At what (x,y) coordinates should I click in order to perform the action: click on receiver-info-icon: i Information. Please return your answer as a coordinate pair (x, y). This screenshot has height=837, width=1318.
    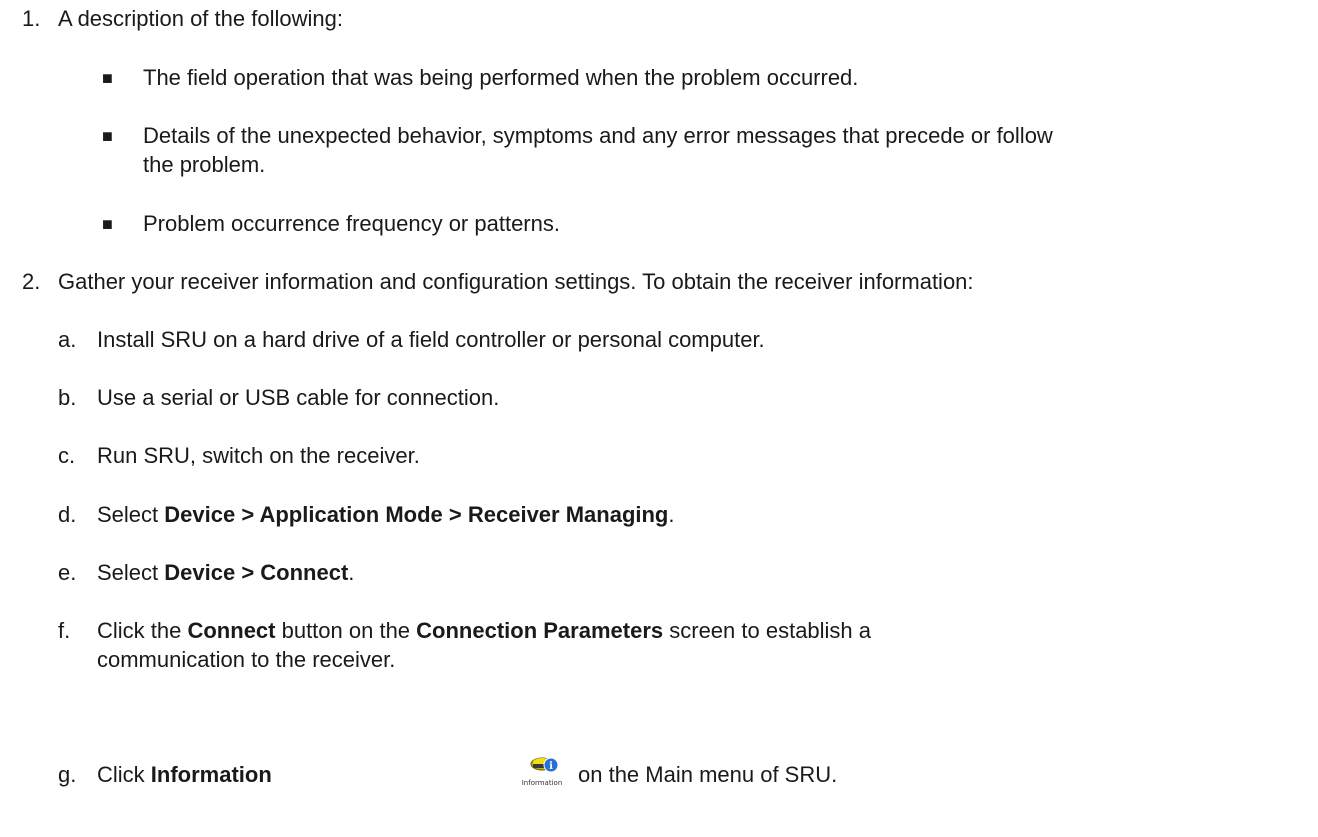
    Looking at the image, I should click on (542, 772).